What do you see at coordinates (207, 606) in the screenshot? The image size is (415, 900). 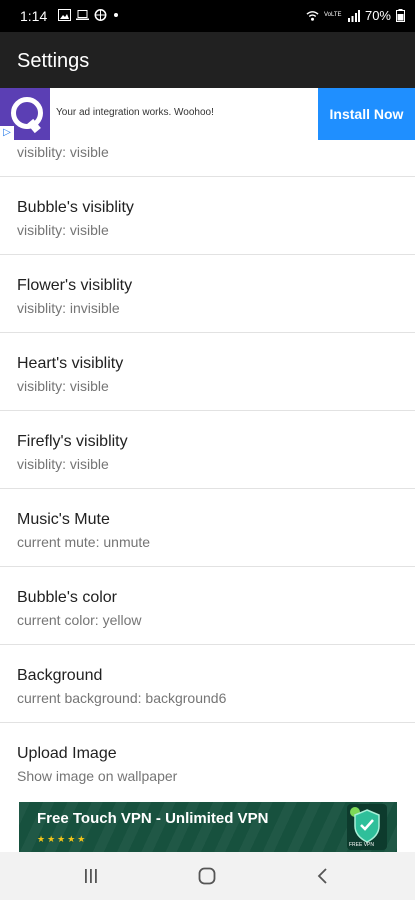 I see `settings-item-bubble-color: Bubble's color current color: yellow` at bounding box center [207, 606].